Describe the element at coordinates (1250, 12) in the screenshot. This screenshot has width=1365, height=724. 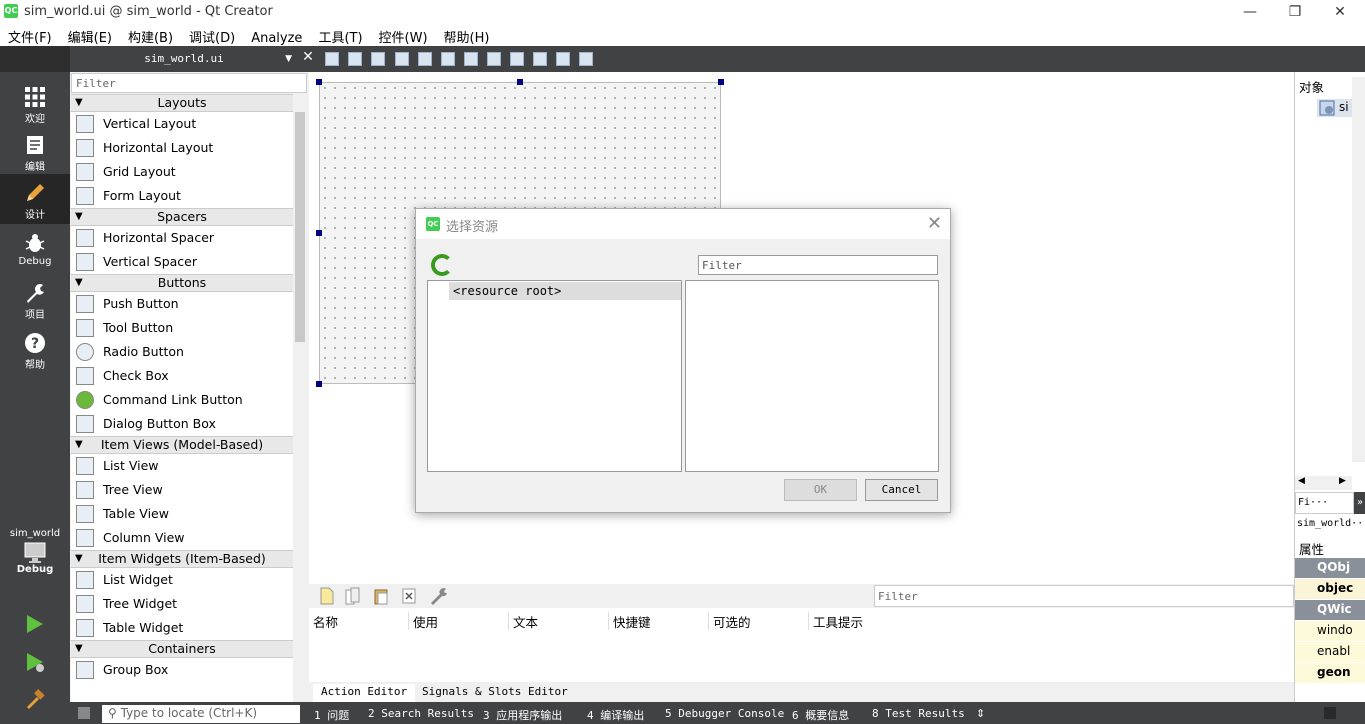
I see `minimize-button: —` at that location.